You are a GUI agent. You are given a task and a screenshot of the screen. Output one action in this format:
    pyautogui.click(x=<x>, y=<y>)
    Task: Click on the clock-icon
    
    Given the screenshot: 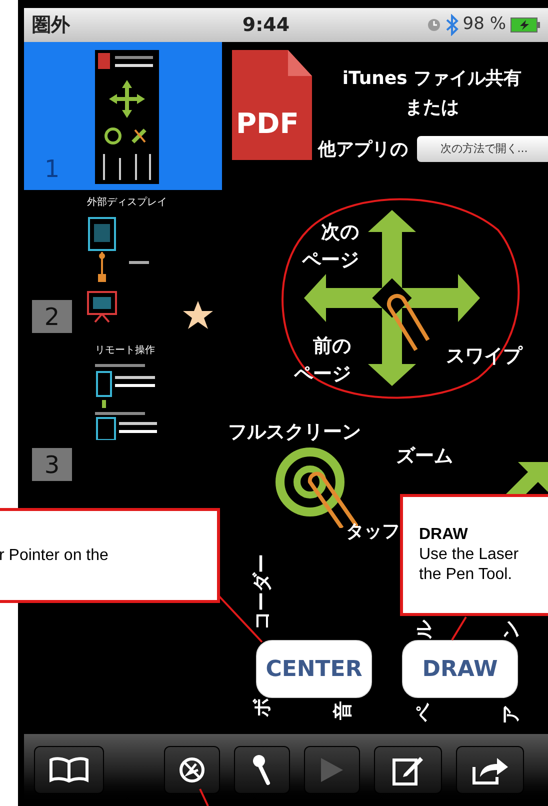 What is the action you would take?
    pyautogui.click(x=433, y=25)
    